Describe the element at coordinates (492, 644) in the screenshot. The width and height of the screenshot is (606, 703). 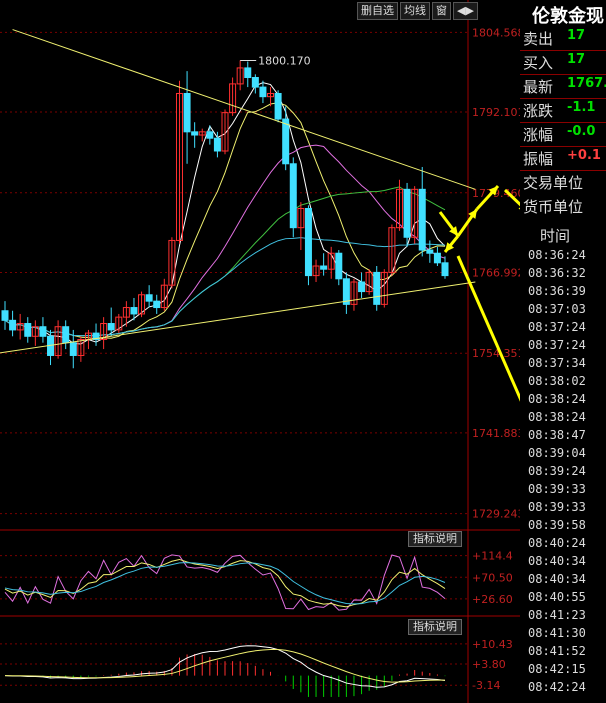
I see `y-tick-label: +10.43` at that location.